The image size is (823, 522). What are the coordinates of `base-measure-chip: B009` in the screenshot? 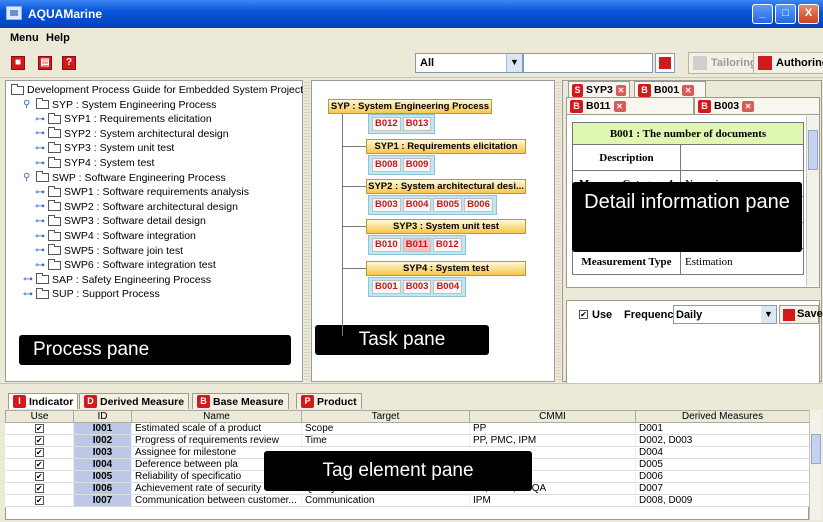 It's located at (417, 165).